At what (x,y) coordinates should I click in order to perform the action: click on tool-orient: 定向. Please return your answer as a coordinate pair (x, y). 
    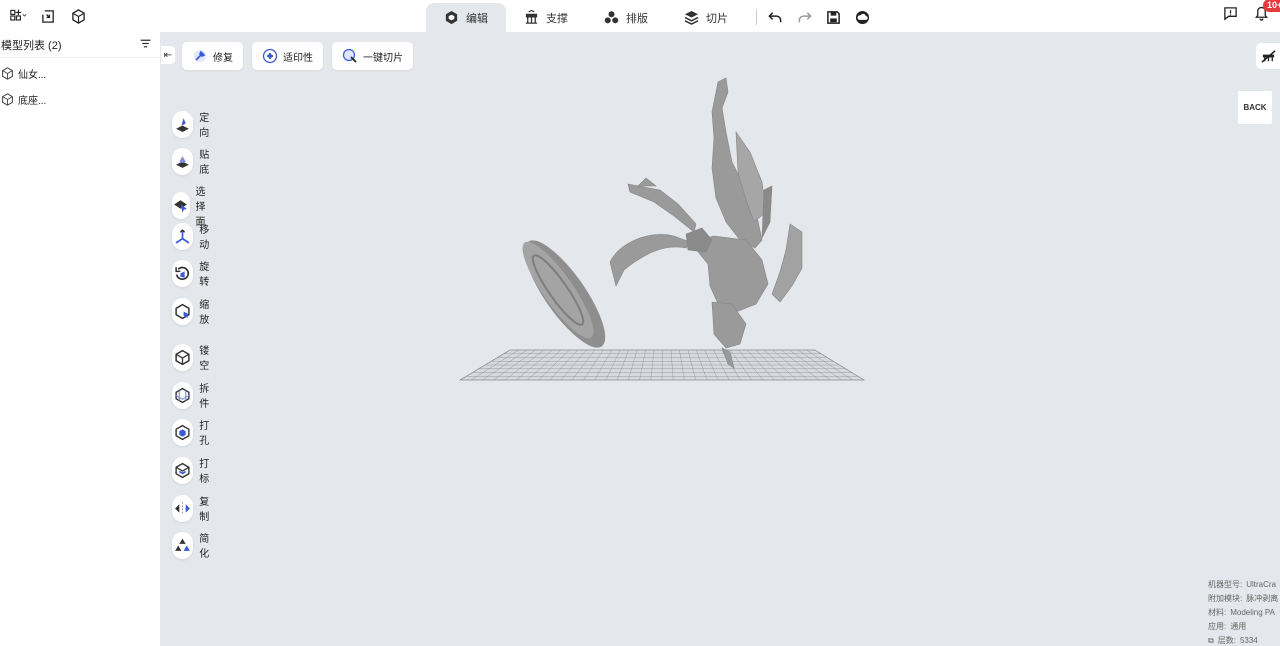
    Looking at the image, I should click on (193, 124).